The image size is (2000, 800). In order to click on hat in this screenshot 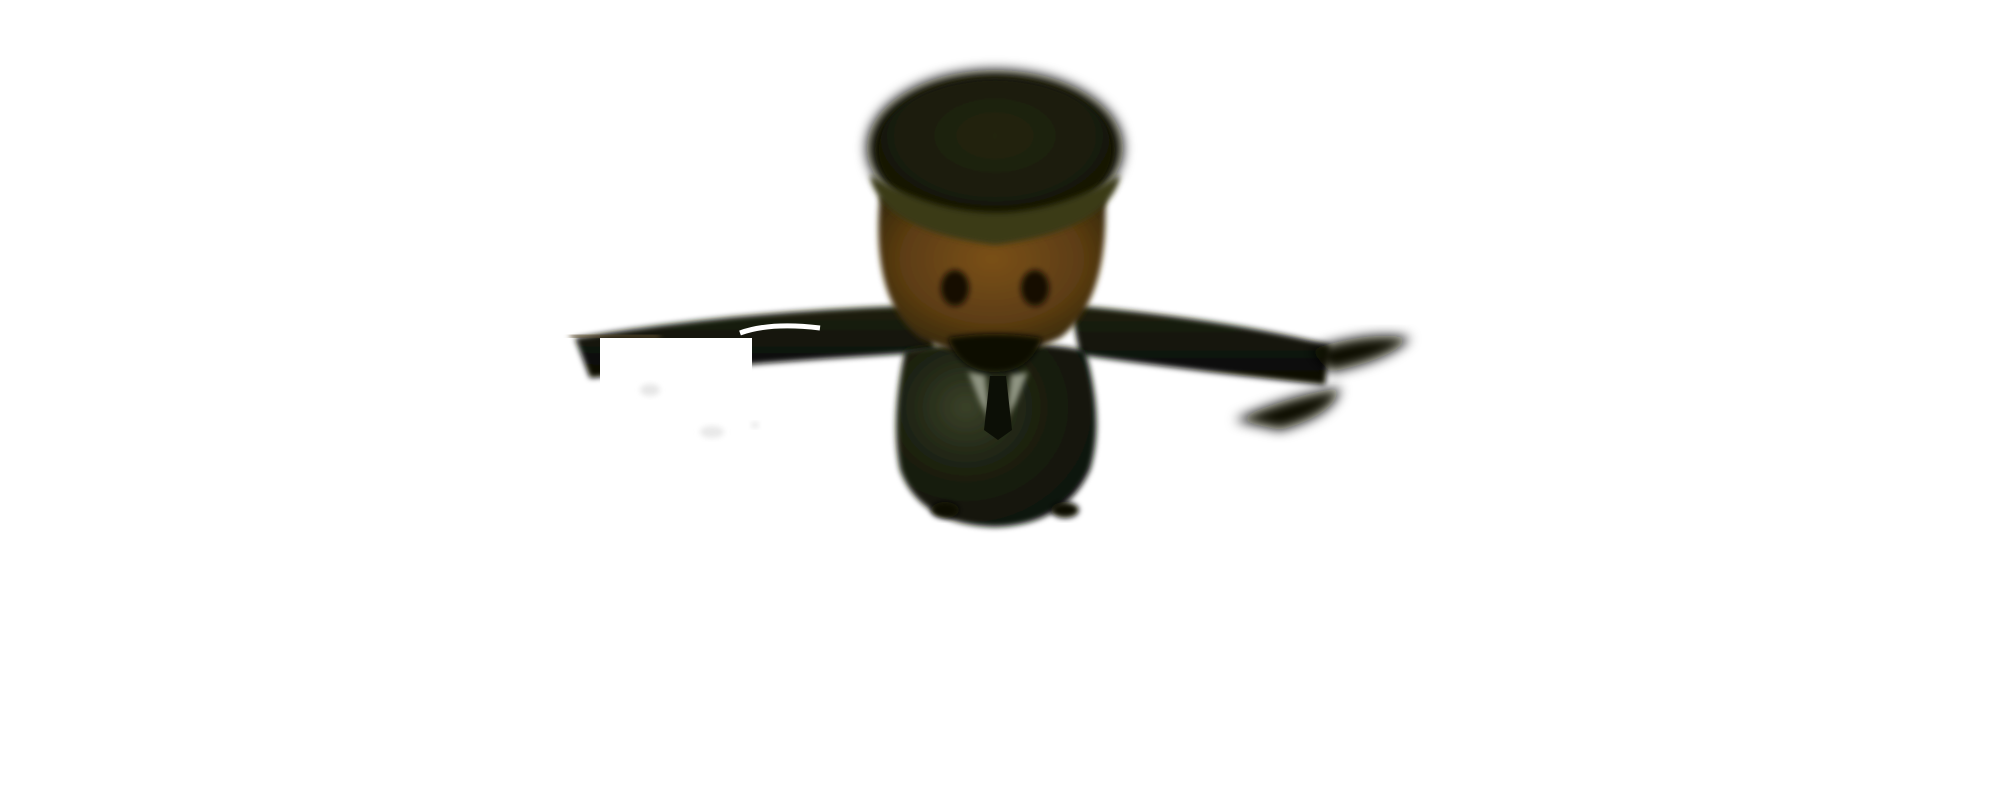, I will do `click(995, 157)`.